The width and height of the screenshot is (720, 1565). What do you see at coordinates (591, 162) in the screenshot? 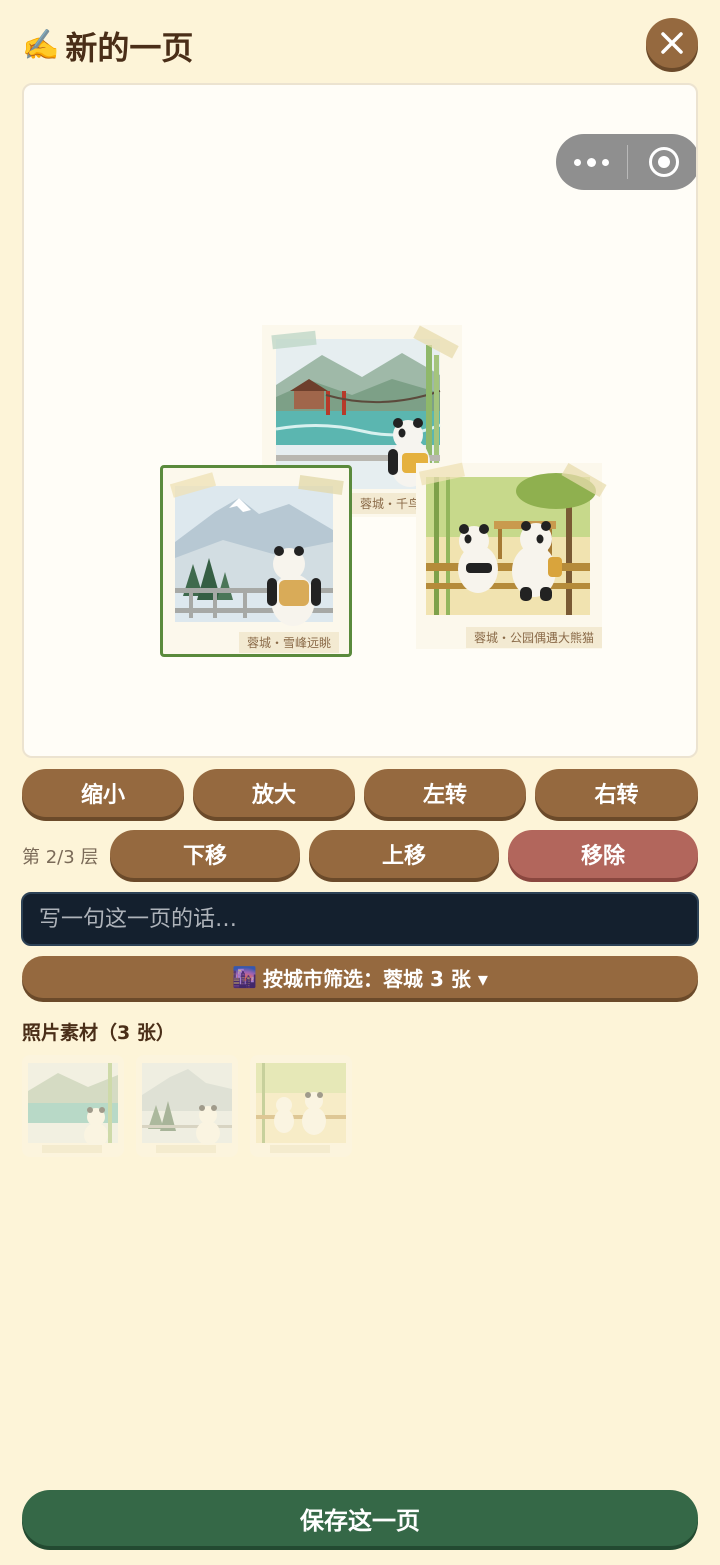
I see `more-dots-icon` at bounding box center [591, 162].